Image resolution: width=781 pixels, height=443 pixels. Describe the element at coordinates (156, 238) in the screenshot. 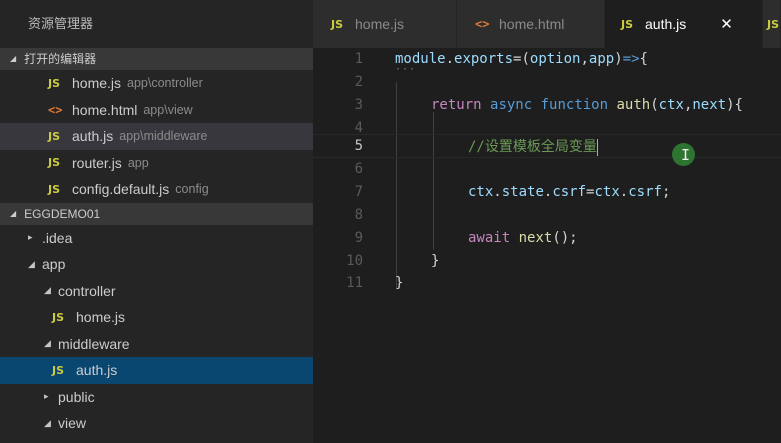

I see `tree-folder-idea: ▸ .idea` at that location.